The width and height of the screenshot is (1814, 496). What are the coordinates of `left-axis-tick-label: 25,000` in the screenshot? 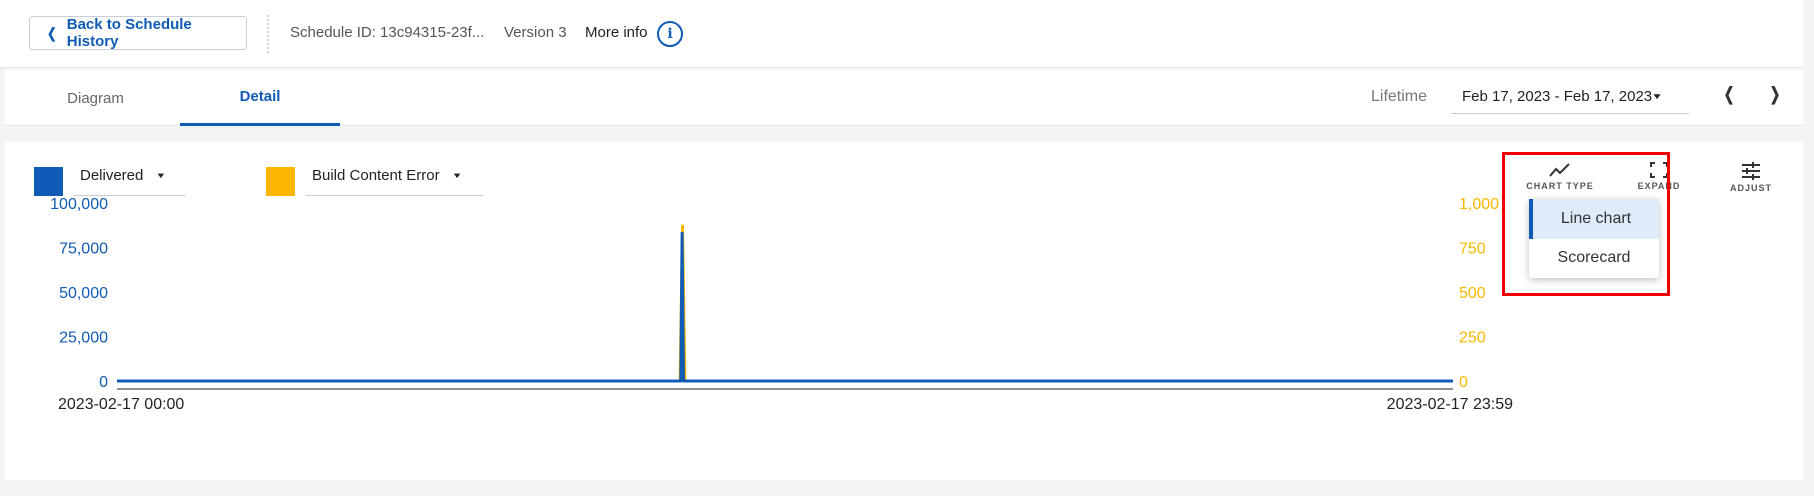 It's located at (83, 338).